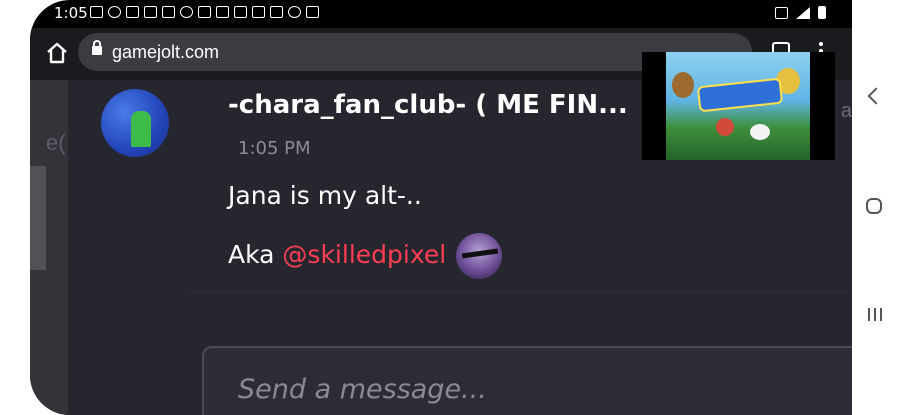 The height and width of the screenshot is (415, 900). What do you see at coordinates (165, 52) in the screenshot?
I see `url-text: gamejolt.com` at bounding box center [165, 52].